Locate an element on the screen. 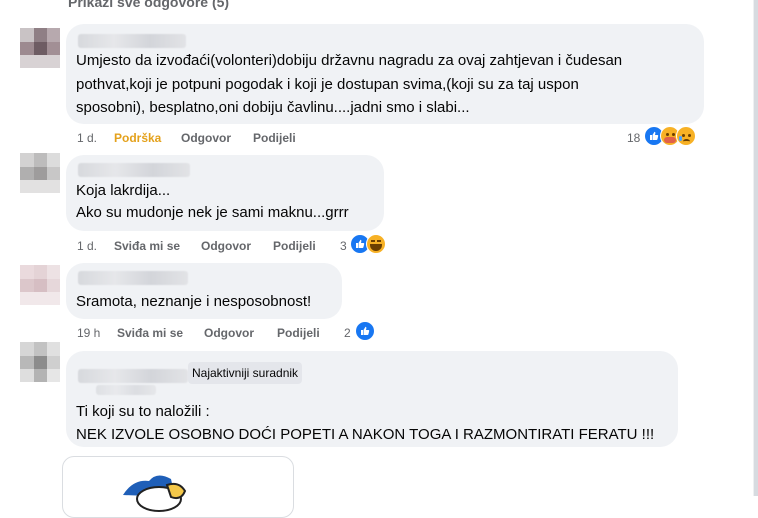 This screenshot has width=758, height=518. comment-actions: 1 d. Podrška Odgovor Podijeli is located at coordinates (227, 138).